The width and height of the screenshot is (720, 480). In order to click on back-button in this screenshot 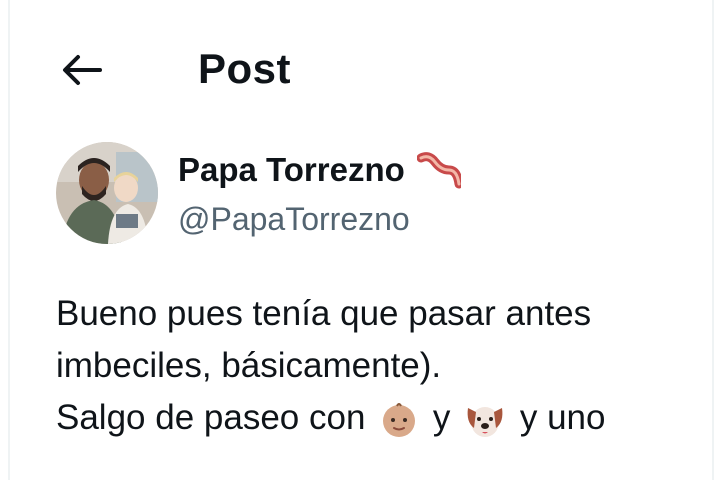, I will do `click(82, 70)`.